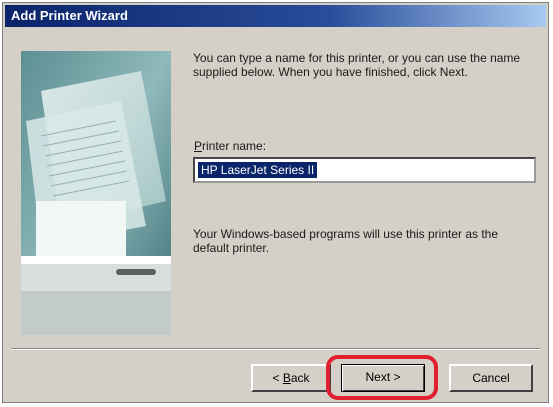  What do you see at coordinates (382, 377) in the screenshot?
I see `next-button-highlight-circle` at bounding box center [382, 377].